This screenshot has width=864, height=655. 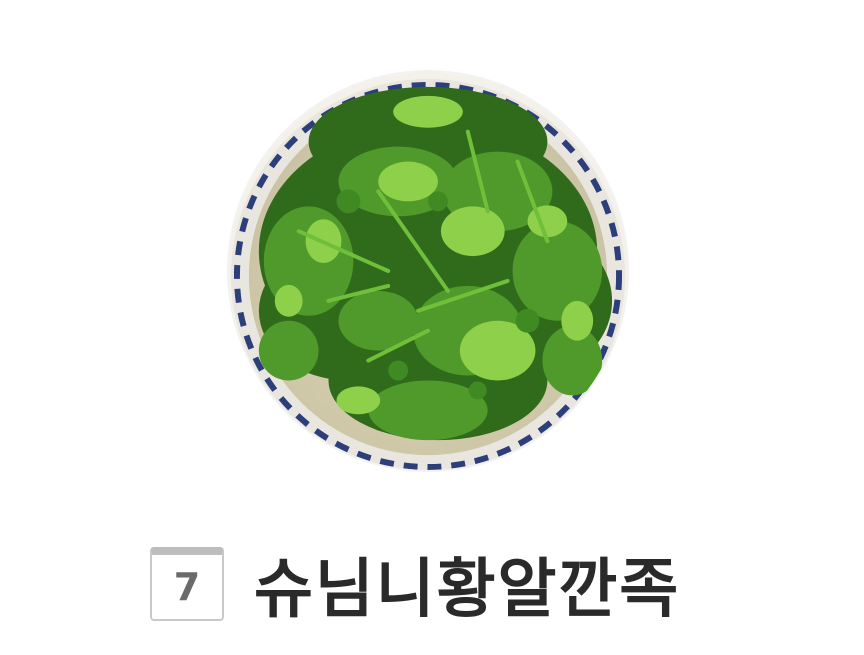 I want to click on item-title: 슈님니황알깐족, so click(x=467, y=584).